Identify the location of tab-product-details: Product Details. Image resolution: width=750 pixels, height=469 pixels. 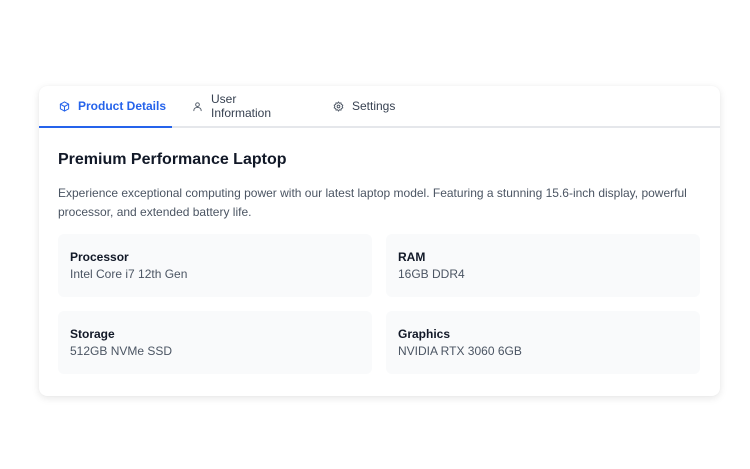
(105, 107).